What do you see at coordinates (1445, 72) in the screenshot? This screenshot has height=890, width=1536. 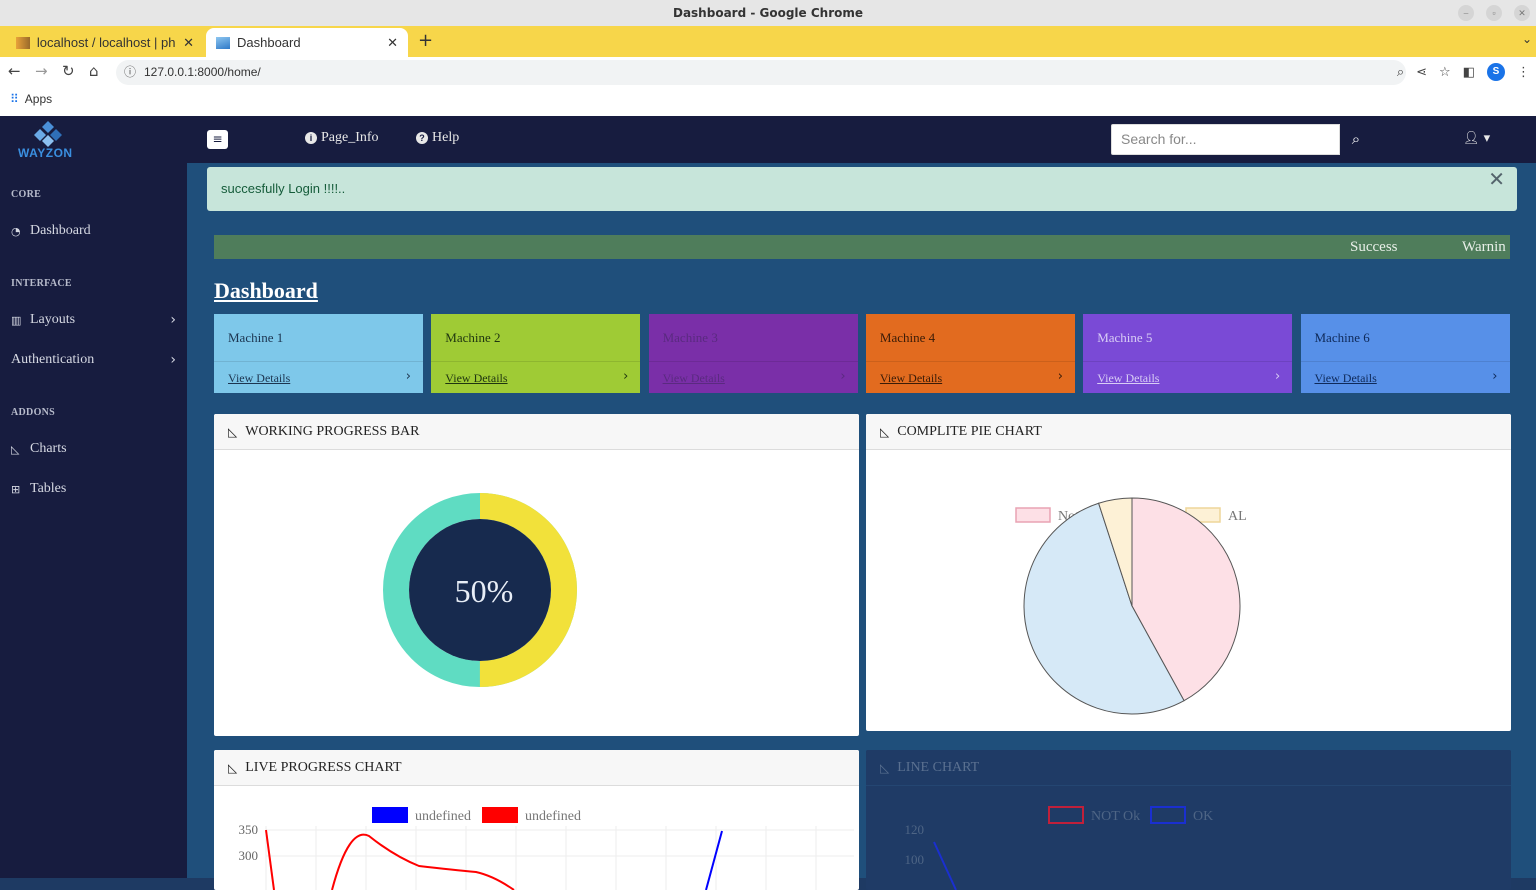 I see `bookmark-star-icon: ☆` at bounding box center [1445, 72].